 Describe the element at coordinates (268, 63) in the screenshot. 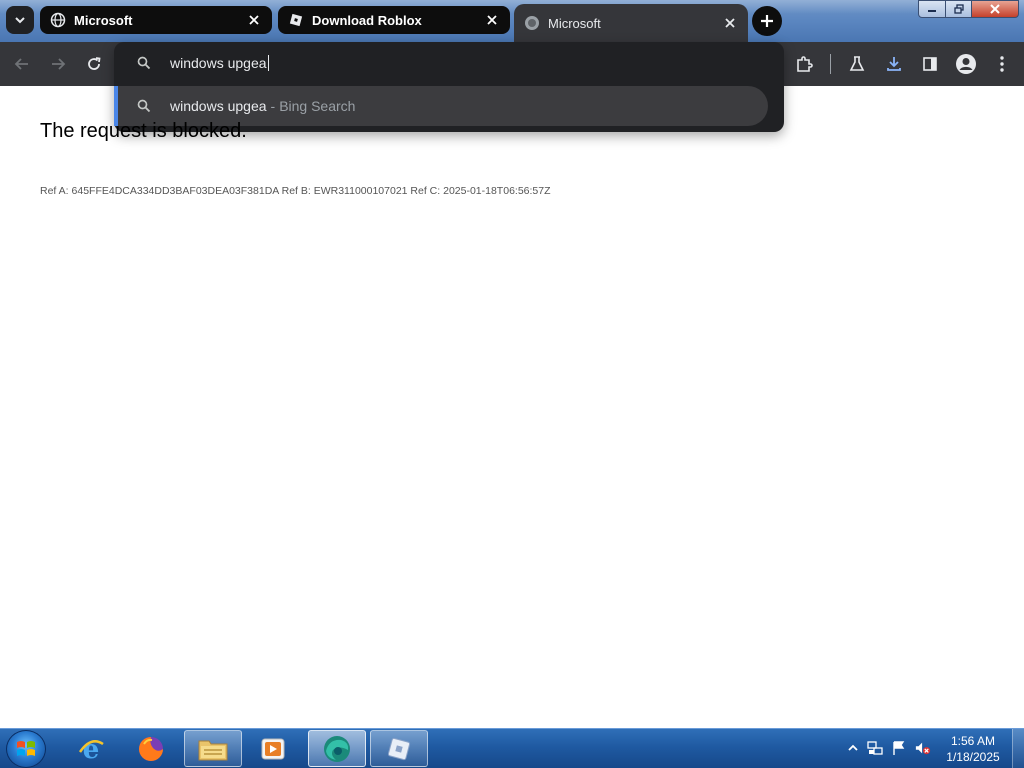

I see `text-caret` at that location.